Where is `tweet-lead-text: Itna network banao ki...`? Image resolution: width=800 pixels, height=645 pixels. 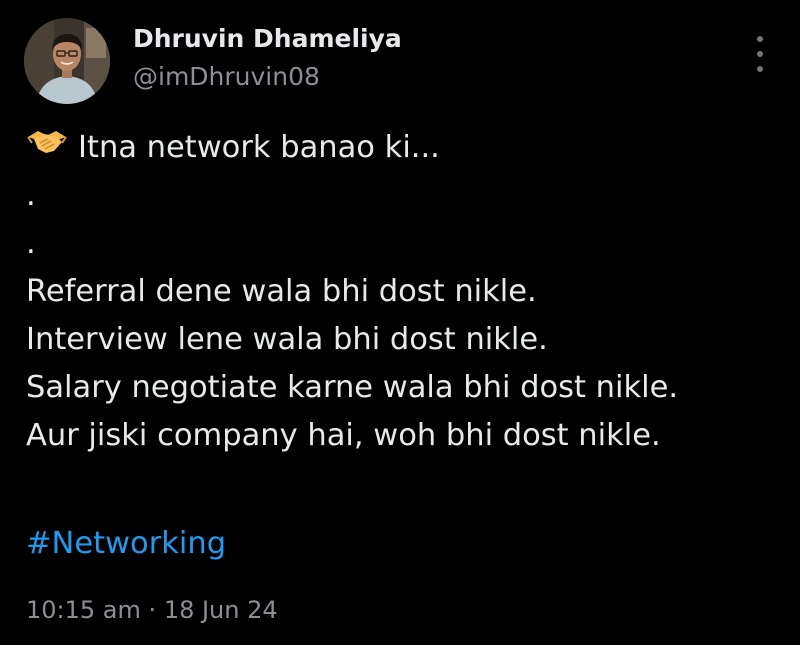 tweet-lead-text: Itna network banao ki... is located at coordinates (259, 147).